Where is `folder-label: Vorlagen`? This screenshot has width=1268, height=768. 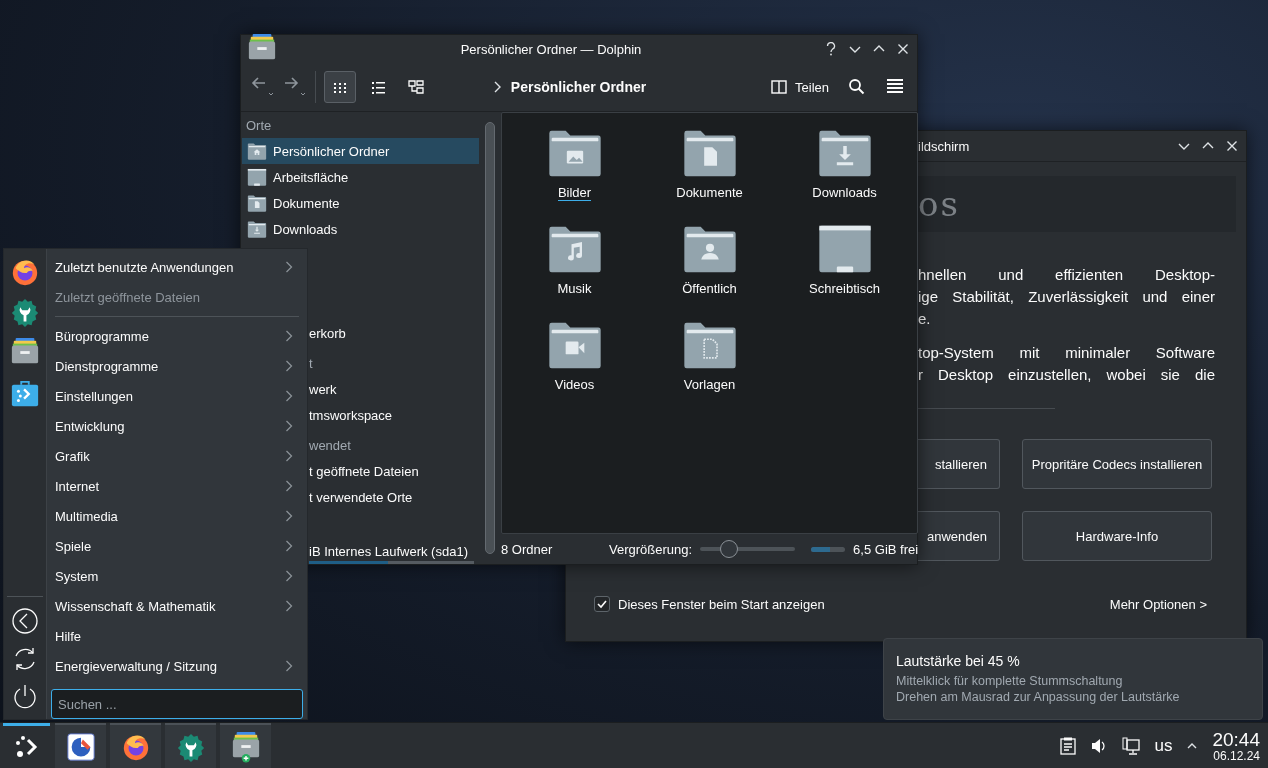
folder-label: Vorlagen is located at coordinates (709, 385).